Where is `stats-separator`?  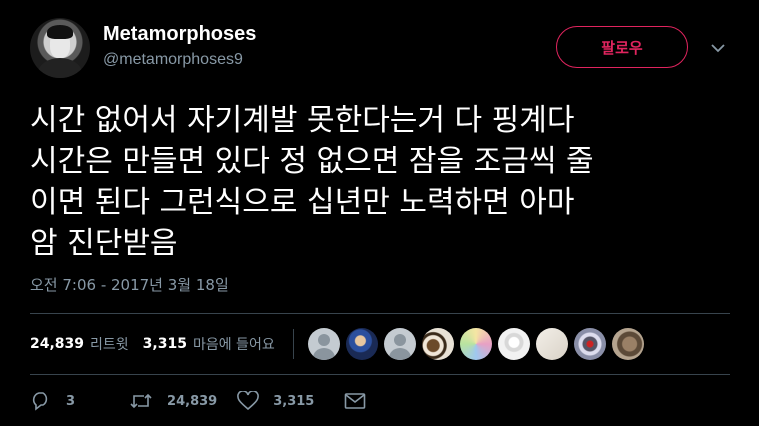 stats-separator is located at coordinates (293, 344).